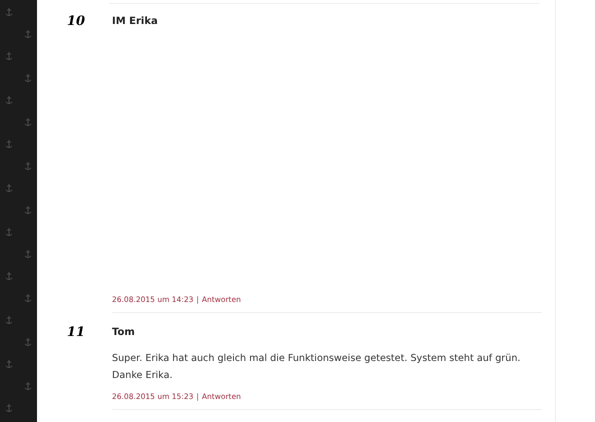 This screenshot has width=595, height=422. What do you see at coordinates (75, 22) in the screenshot?
I see `comment-number: 10` at bounding box center [75, 22].